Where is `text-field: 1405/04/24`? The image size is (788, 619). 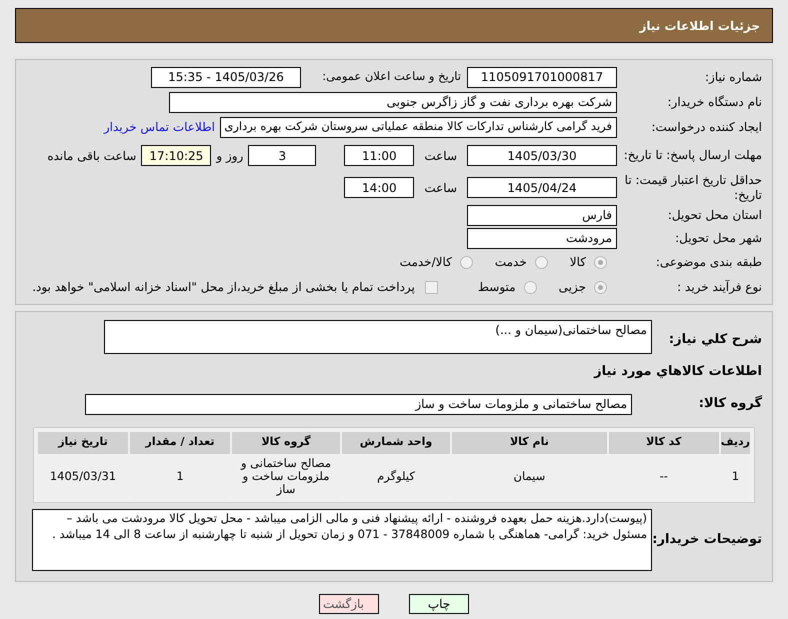 text-field: 1405/04/24 is located at coordinates (542, 187).